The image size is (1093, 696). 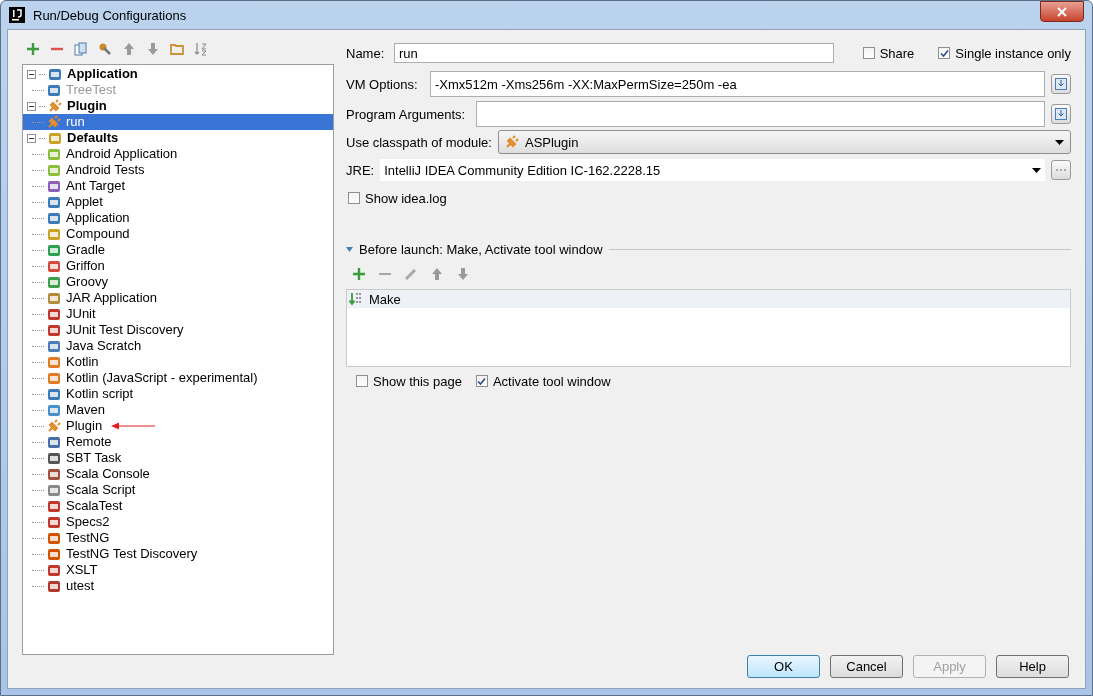 I want to click on wrench-icon, so click(x=105, y=49).